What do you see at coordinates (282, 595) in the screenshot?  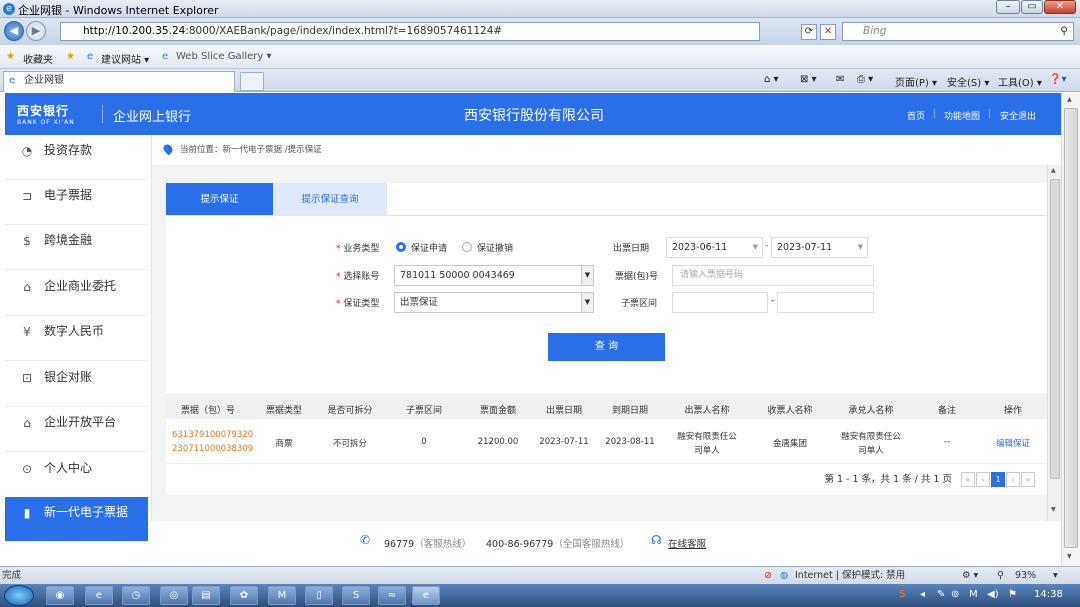 I see `mail-app-icon: M` at bounding box center [282, 595].